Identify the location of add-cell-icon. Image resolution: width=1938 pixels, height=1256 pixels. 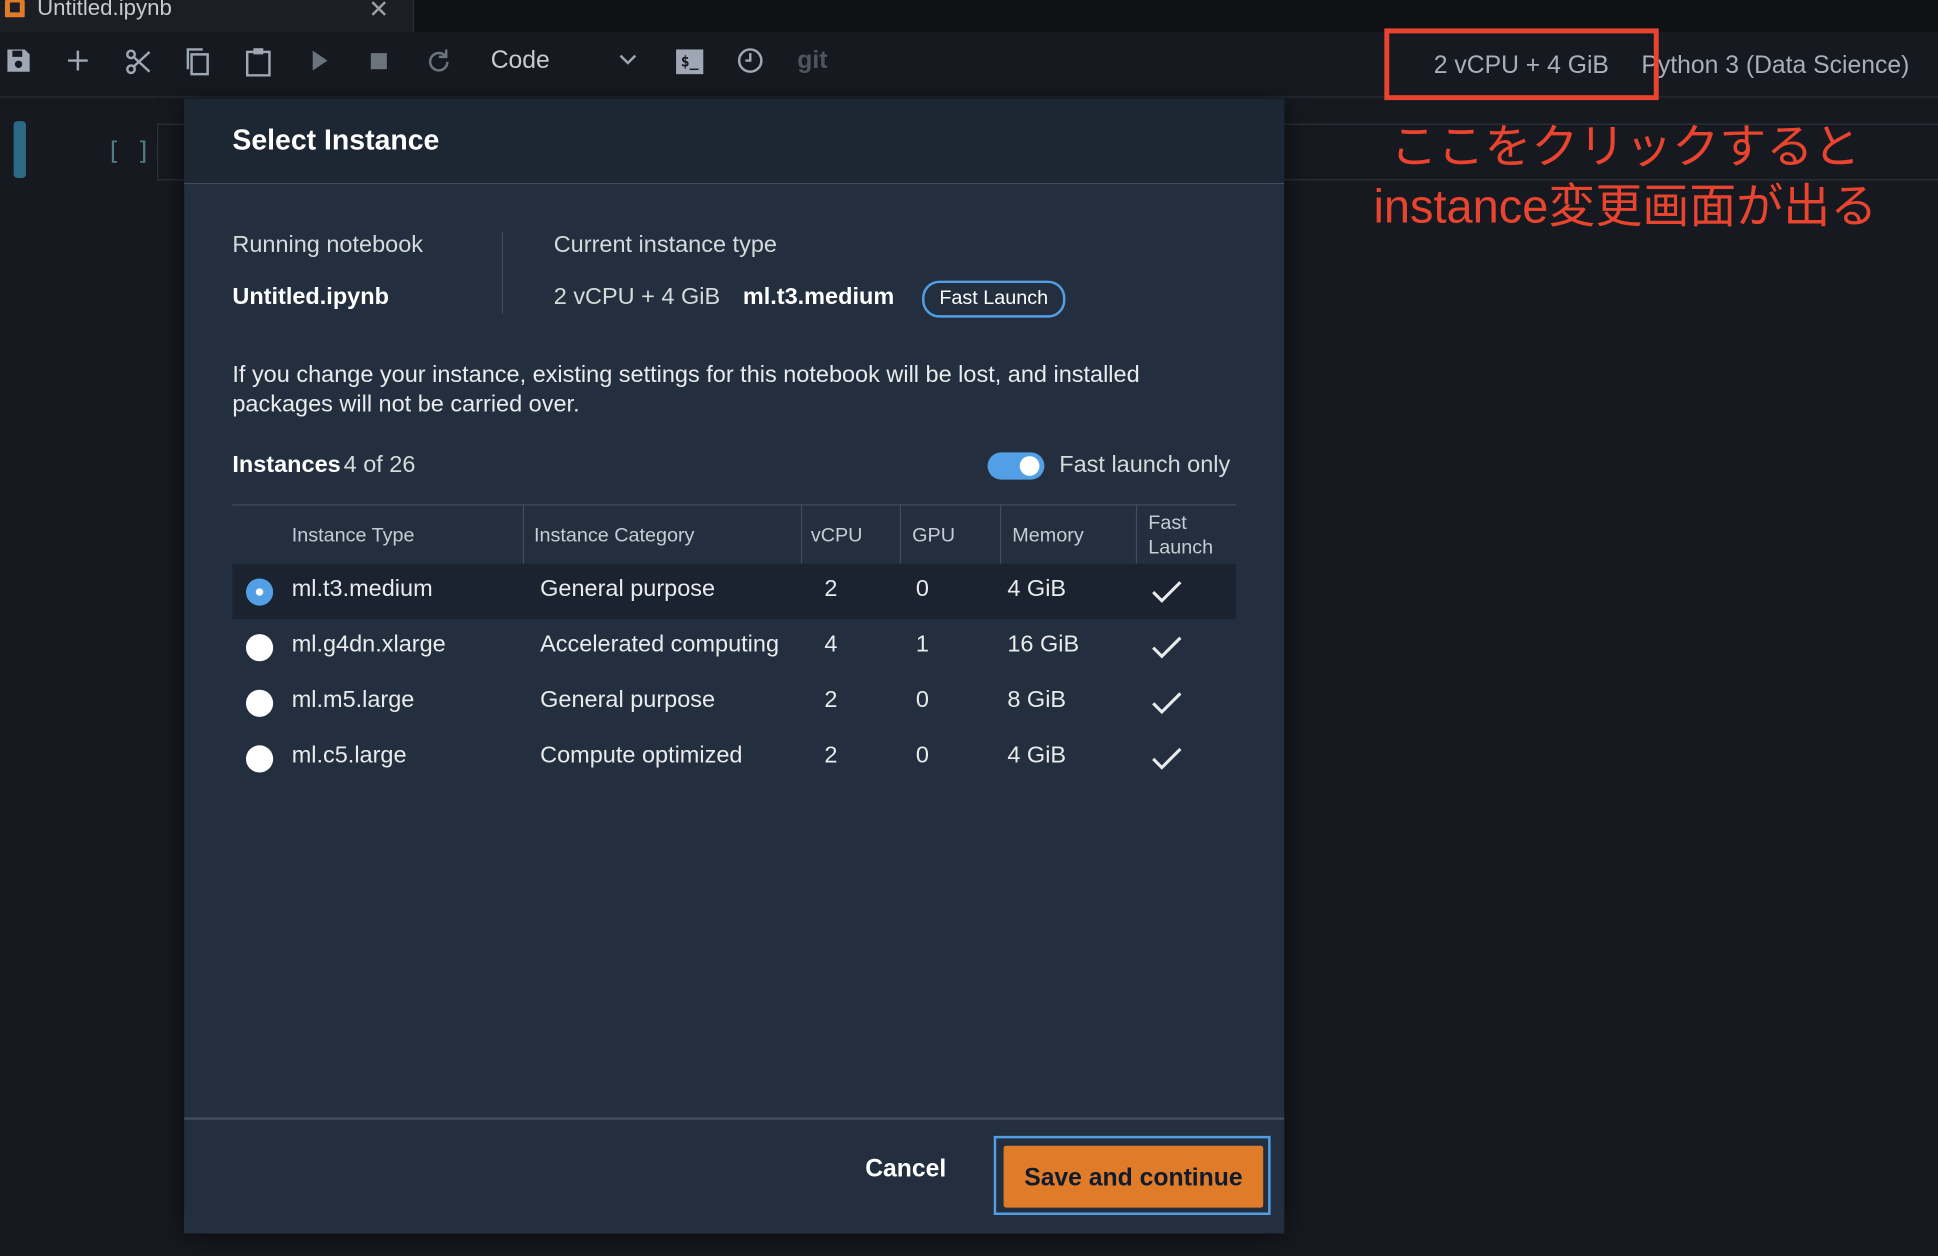
(77, 60).